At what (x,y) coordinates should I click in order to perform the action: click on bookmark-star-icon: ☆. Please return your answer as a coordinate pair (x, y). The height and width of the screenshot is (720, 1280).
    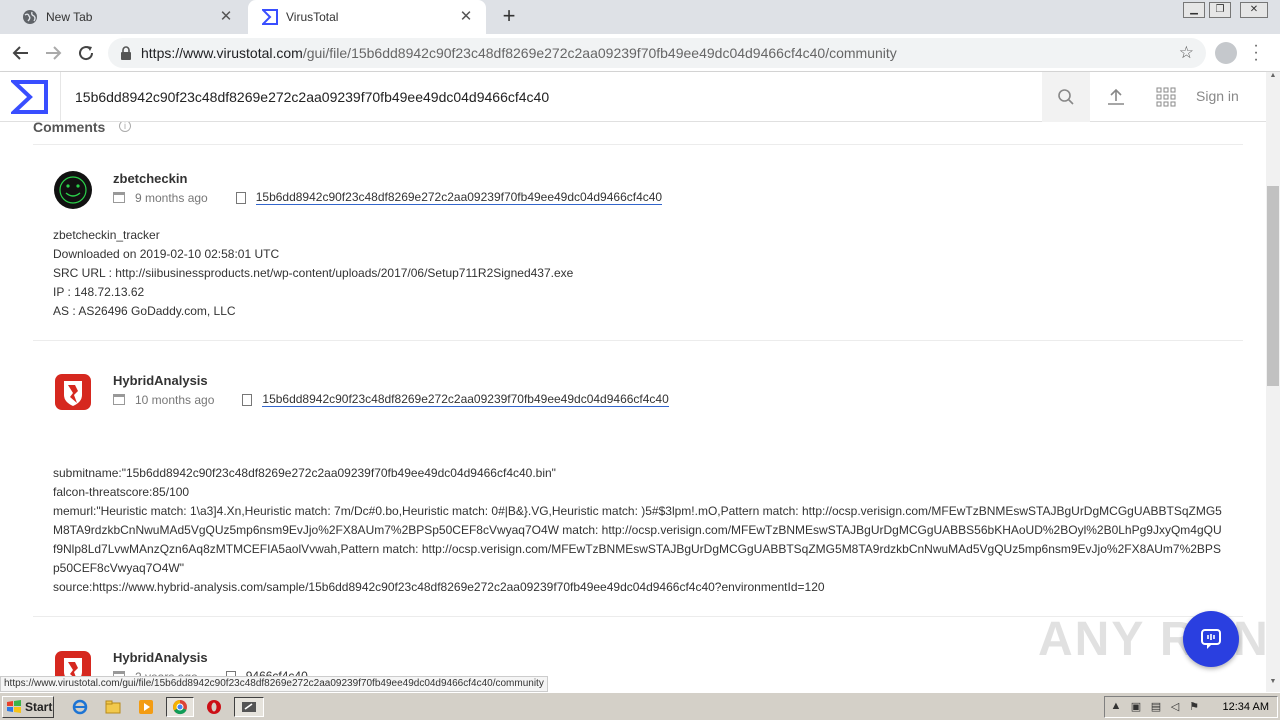
    Looking at the image, I should click on (1186, 53).